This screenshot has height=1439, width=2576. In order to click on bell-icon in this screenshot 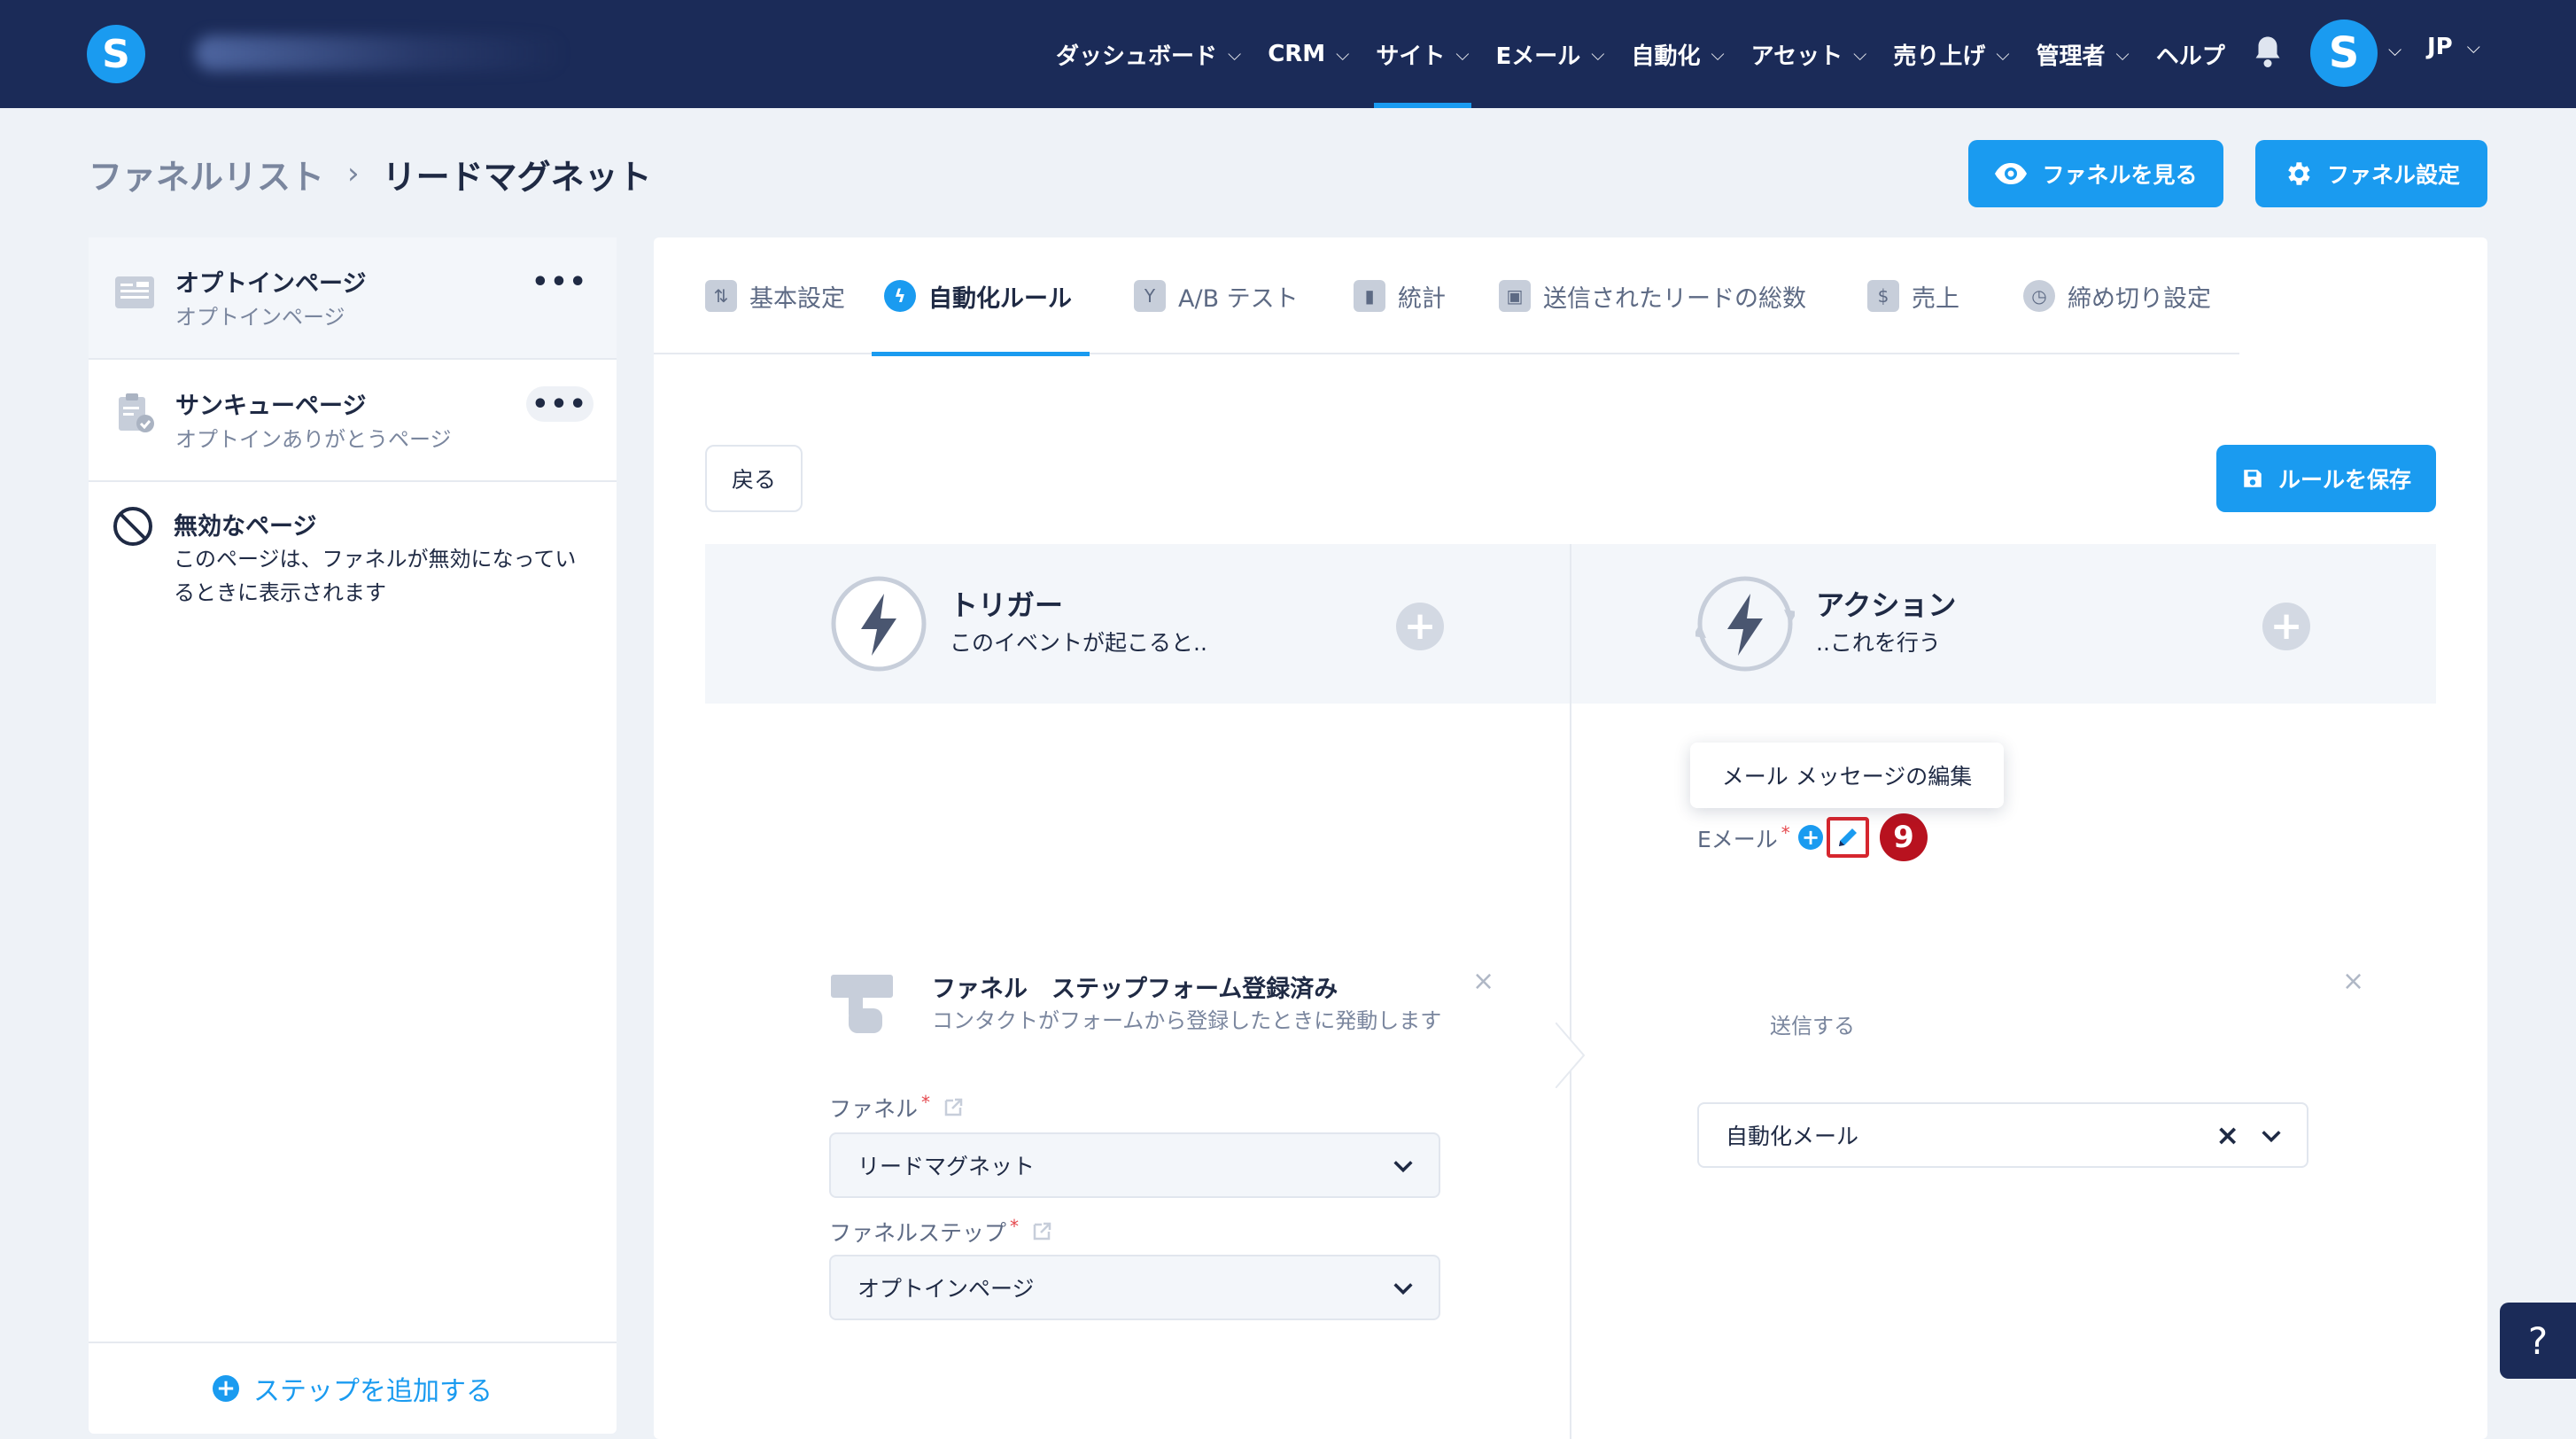, I will do `click(2268, 51)`.